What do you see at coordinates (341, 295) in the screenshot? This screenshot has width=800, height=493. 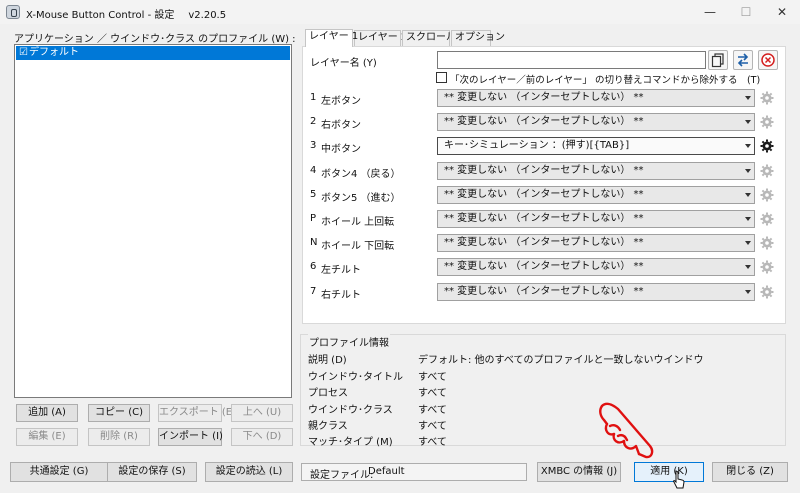 I see `button-label: 右チルト` at bounding box center [341, 295].